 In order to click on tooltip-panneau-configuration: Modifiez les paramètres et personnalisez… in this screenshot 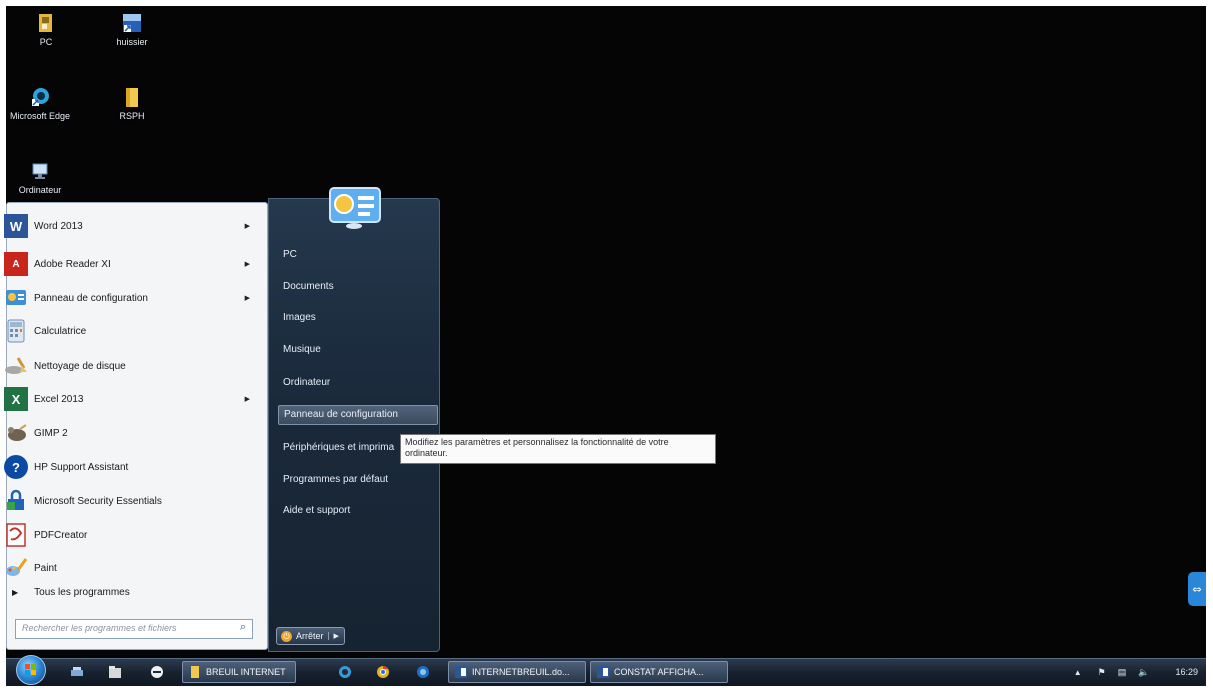, I will do `click(558, 449)`.